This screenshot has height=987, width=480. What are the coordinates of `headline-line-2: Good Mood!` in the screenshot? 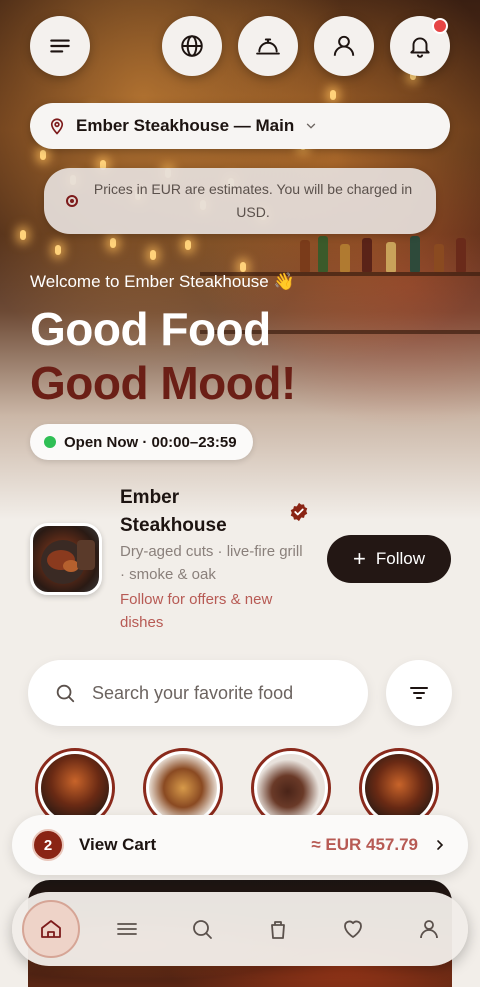 It's located at (163, 383).